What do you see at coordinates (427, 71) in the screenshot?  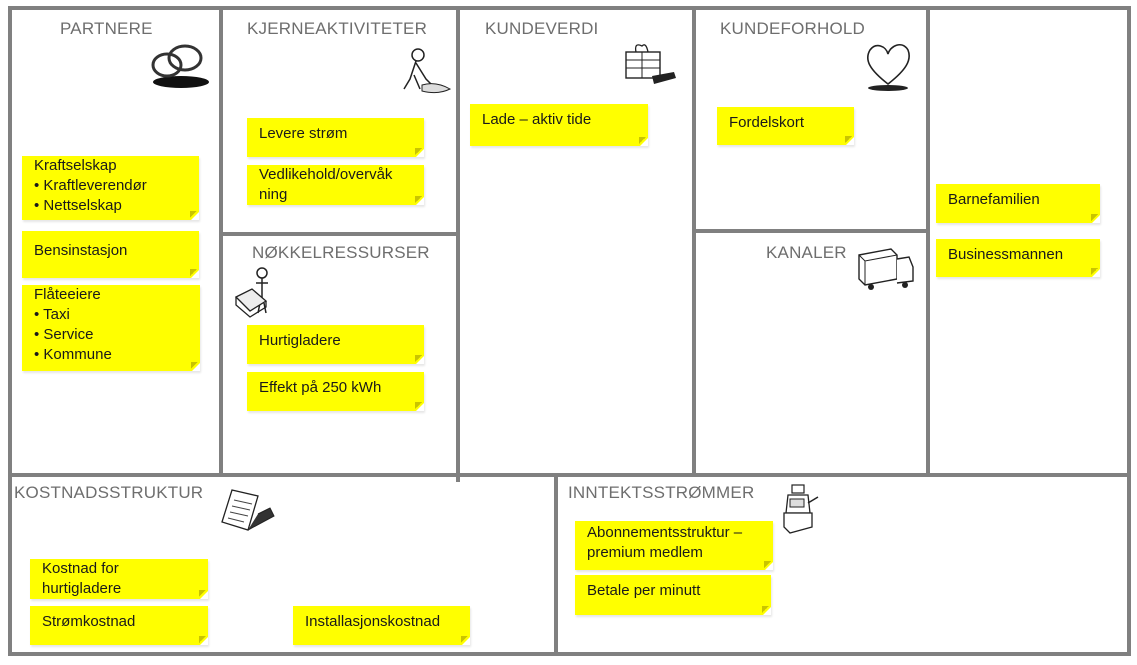 I see `worker-icon` at bounding box center [427, 71].